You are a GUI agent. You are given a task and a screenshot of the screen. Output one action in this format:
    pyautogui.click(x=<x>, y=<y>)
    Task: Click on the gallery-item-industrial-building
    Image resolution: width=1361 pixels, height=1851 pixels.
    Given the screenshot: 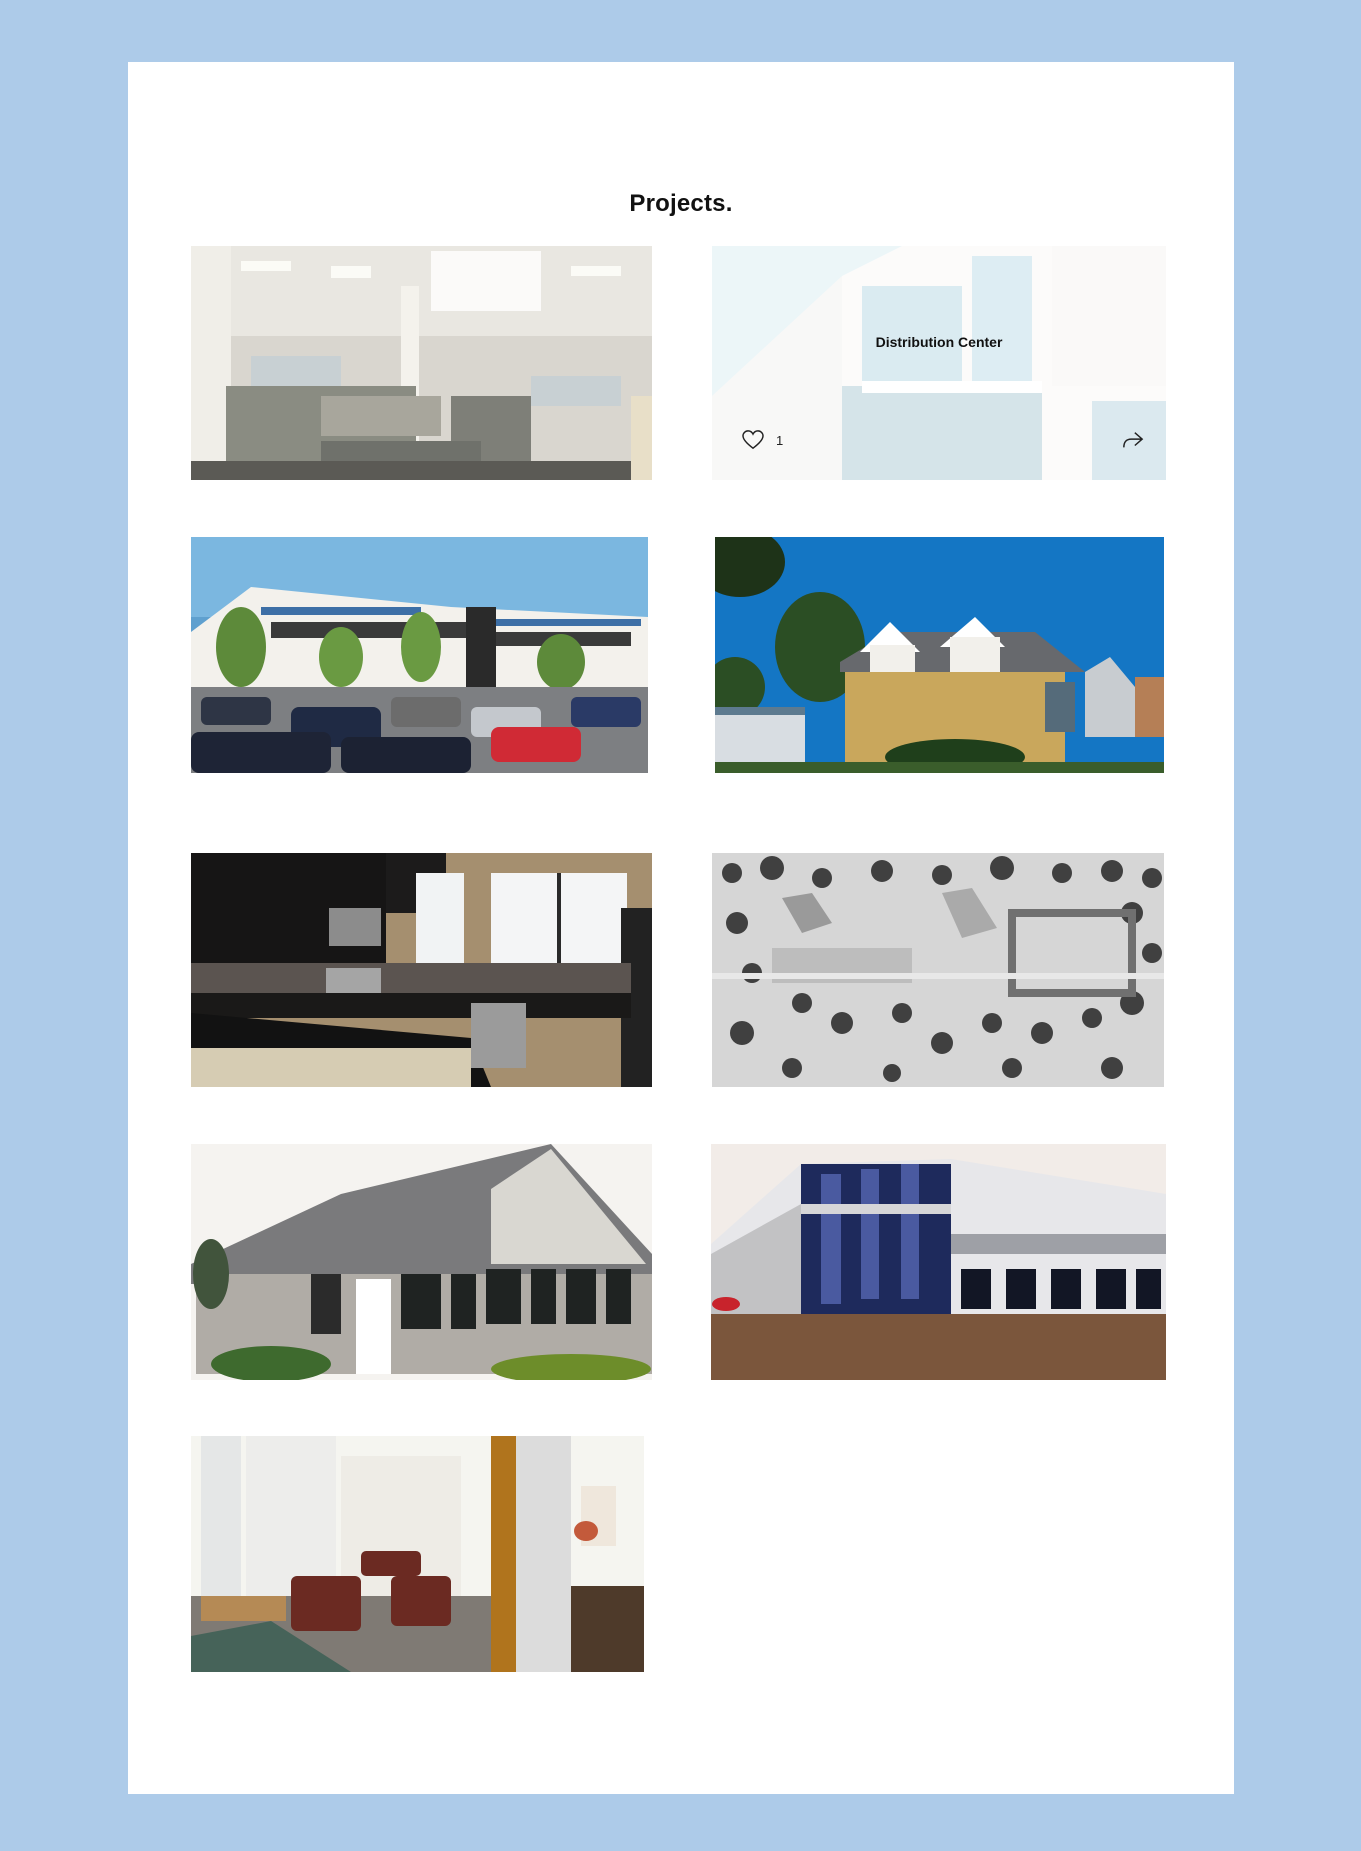 What is the action you would take?
    pyautogui.click(x=938, y=1262)
    